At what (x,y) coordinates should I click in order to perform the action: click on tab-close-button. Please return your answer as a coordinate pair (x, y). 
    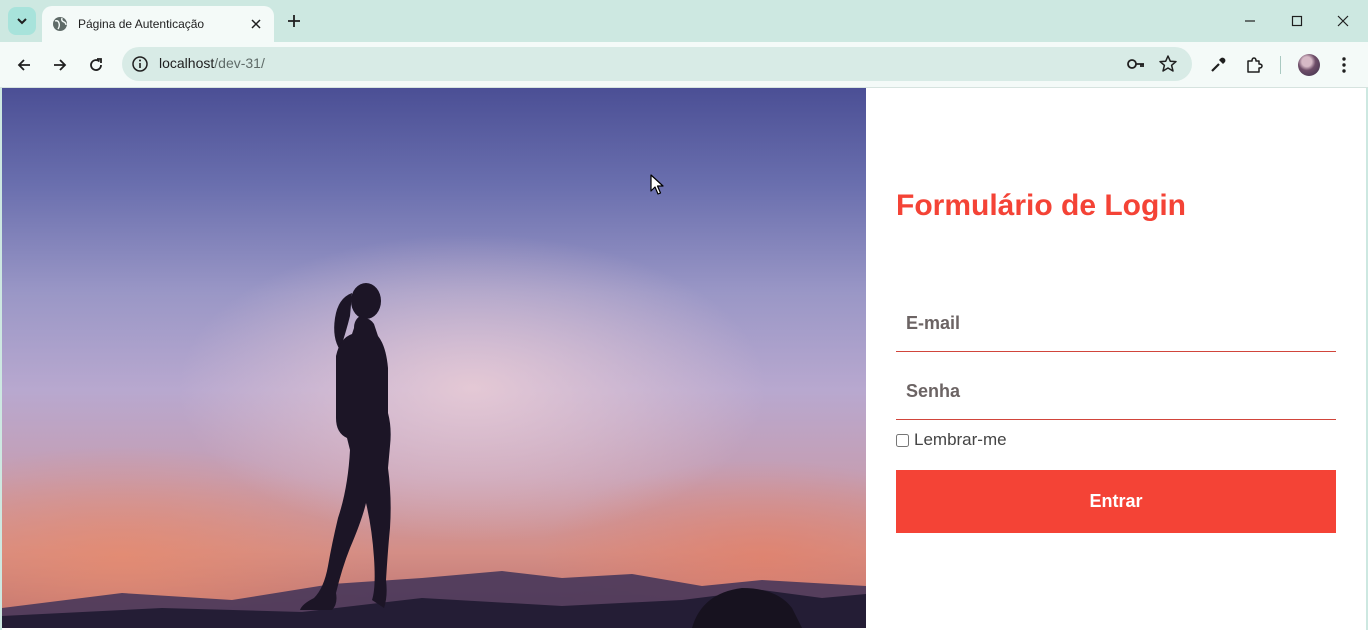
    Looking at the image, I should click on (256, 24).